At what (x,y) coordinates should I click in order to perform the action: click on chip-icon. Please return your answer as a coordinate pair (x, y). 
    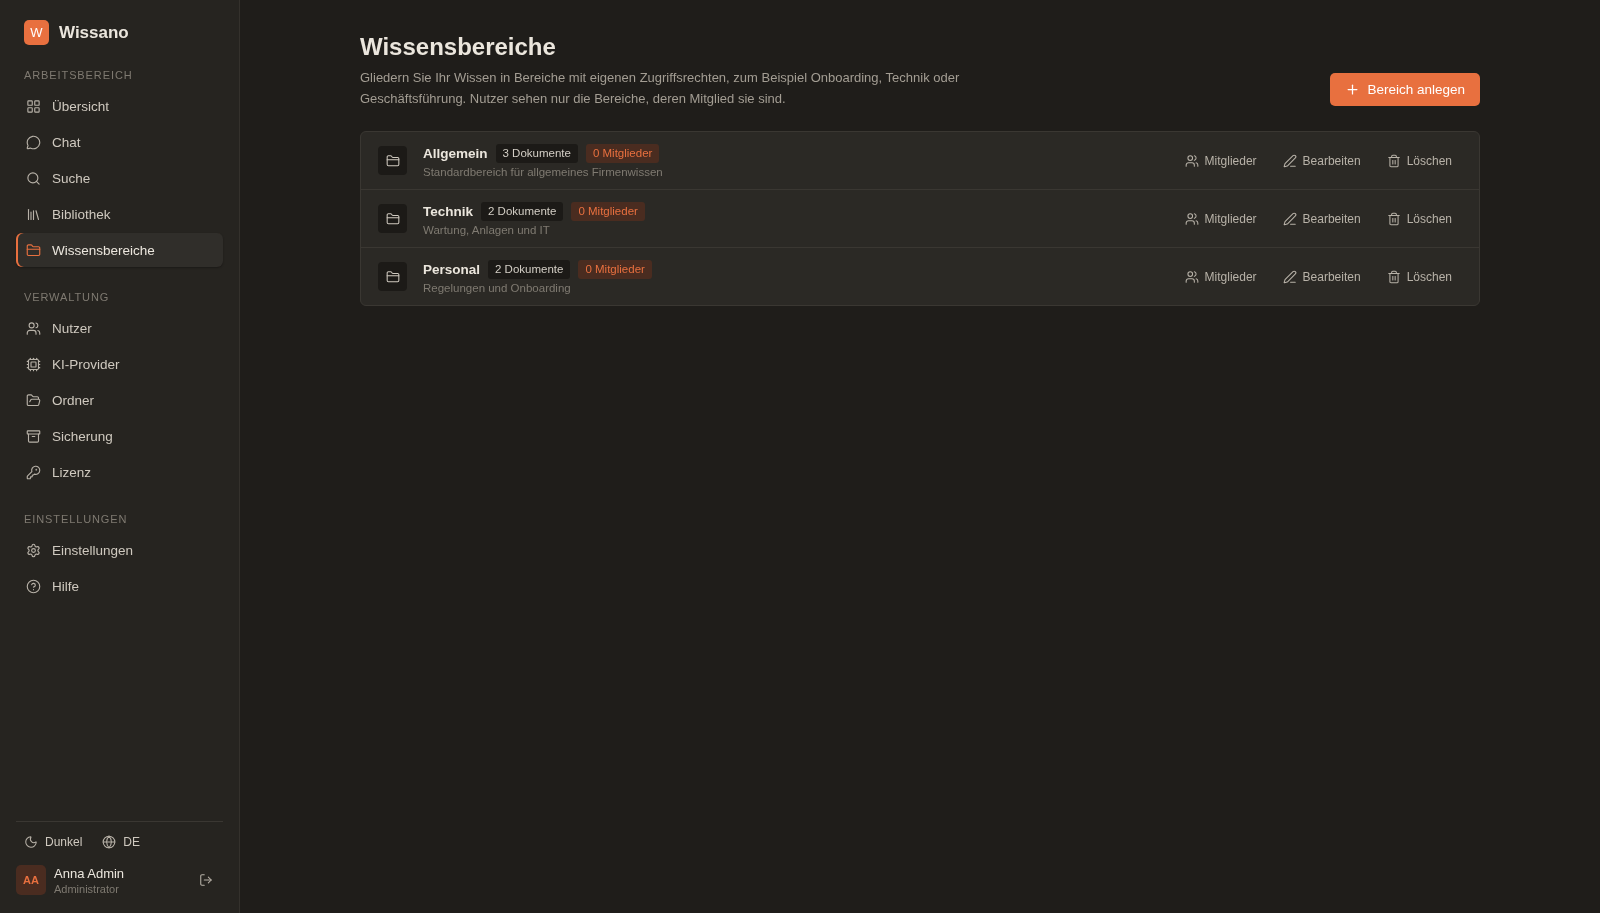
    Looking at the image, I should click on (33, 364).